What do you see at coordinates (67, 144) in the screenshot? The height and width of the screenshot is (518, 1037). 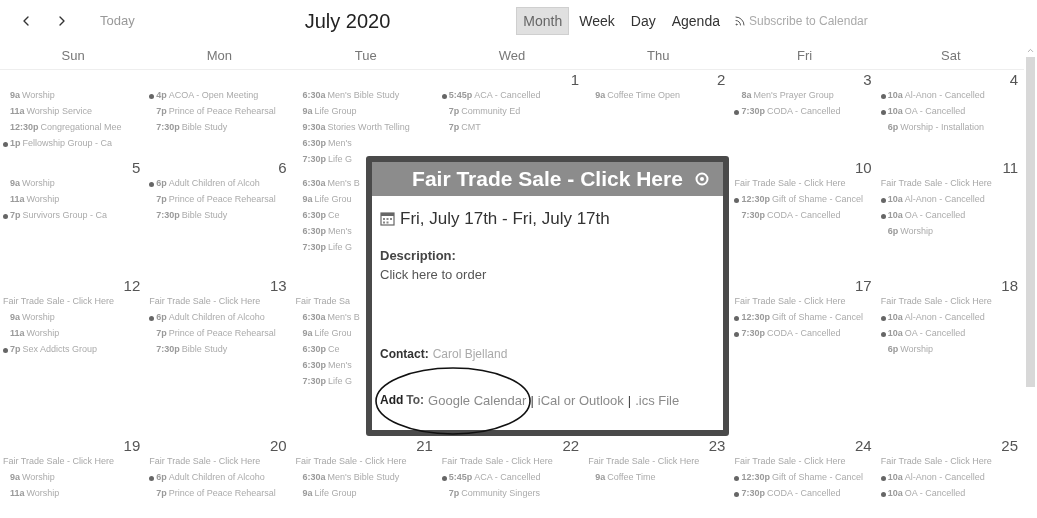 I see `event-title: Fellowship Group - Ca` at bounding box center [67, 144].